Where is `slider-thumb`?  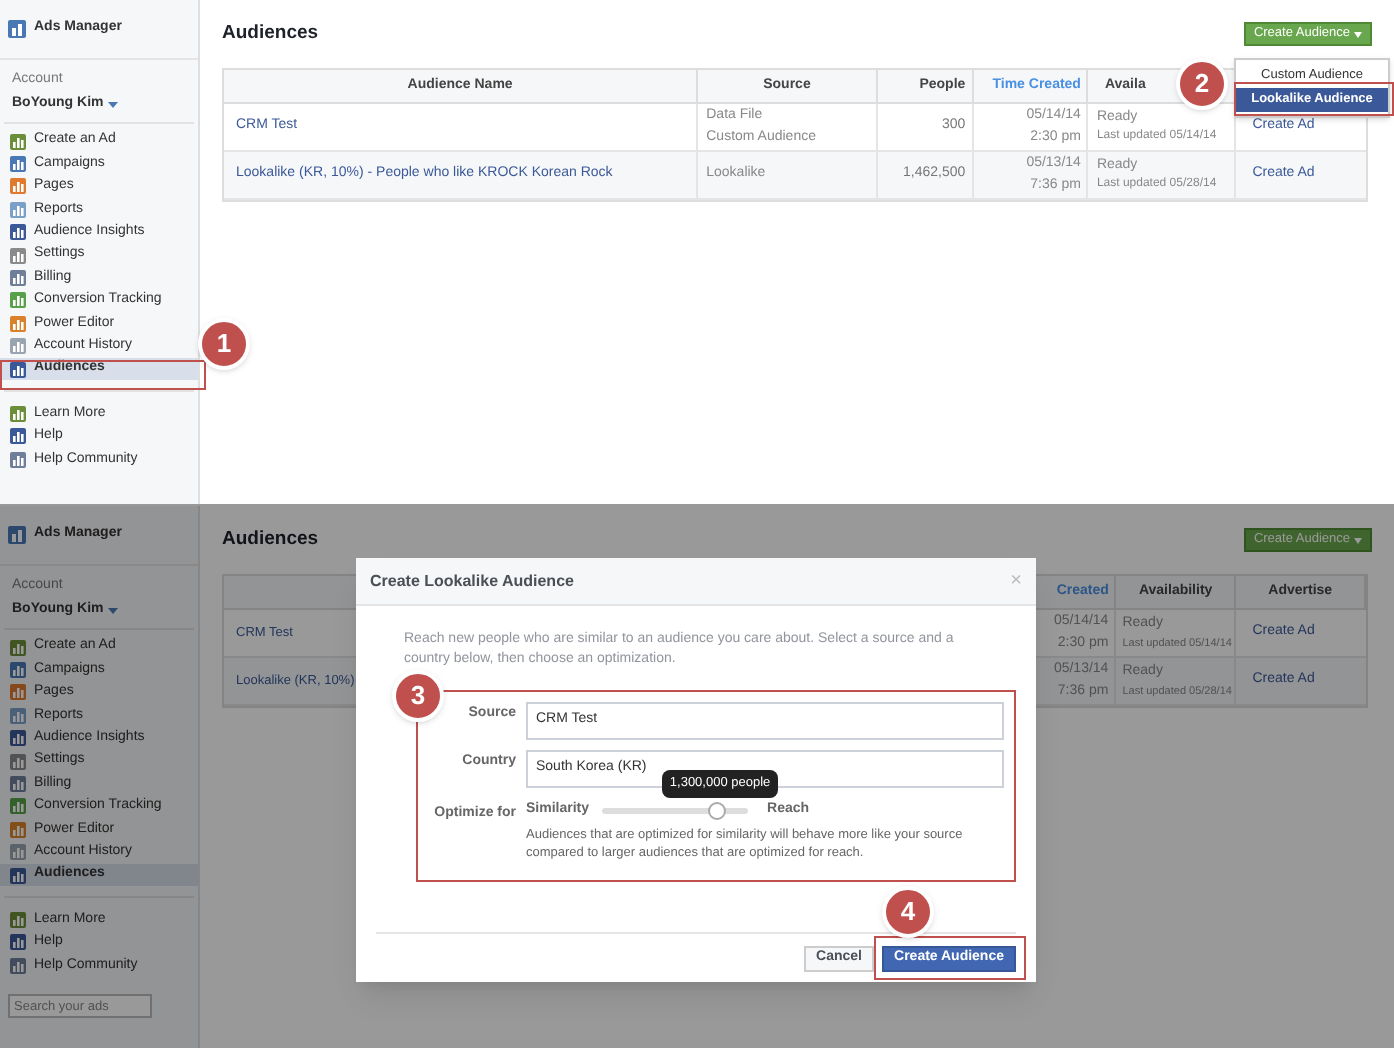 slider-thumb is located at coordinates (717, 810).